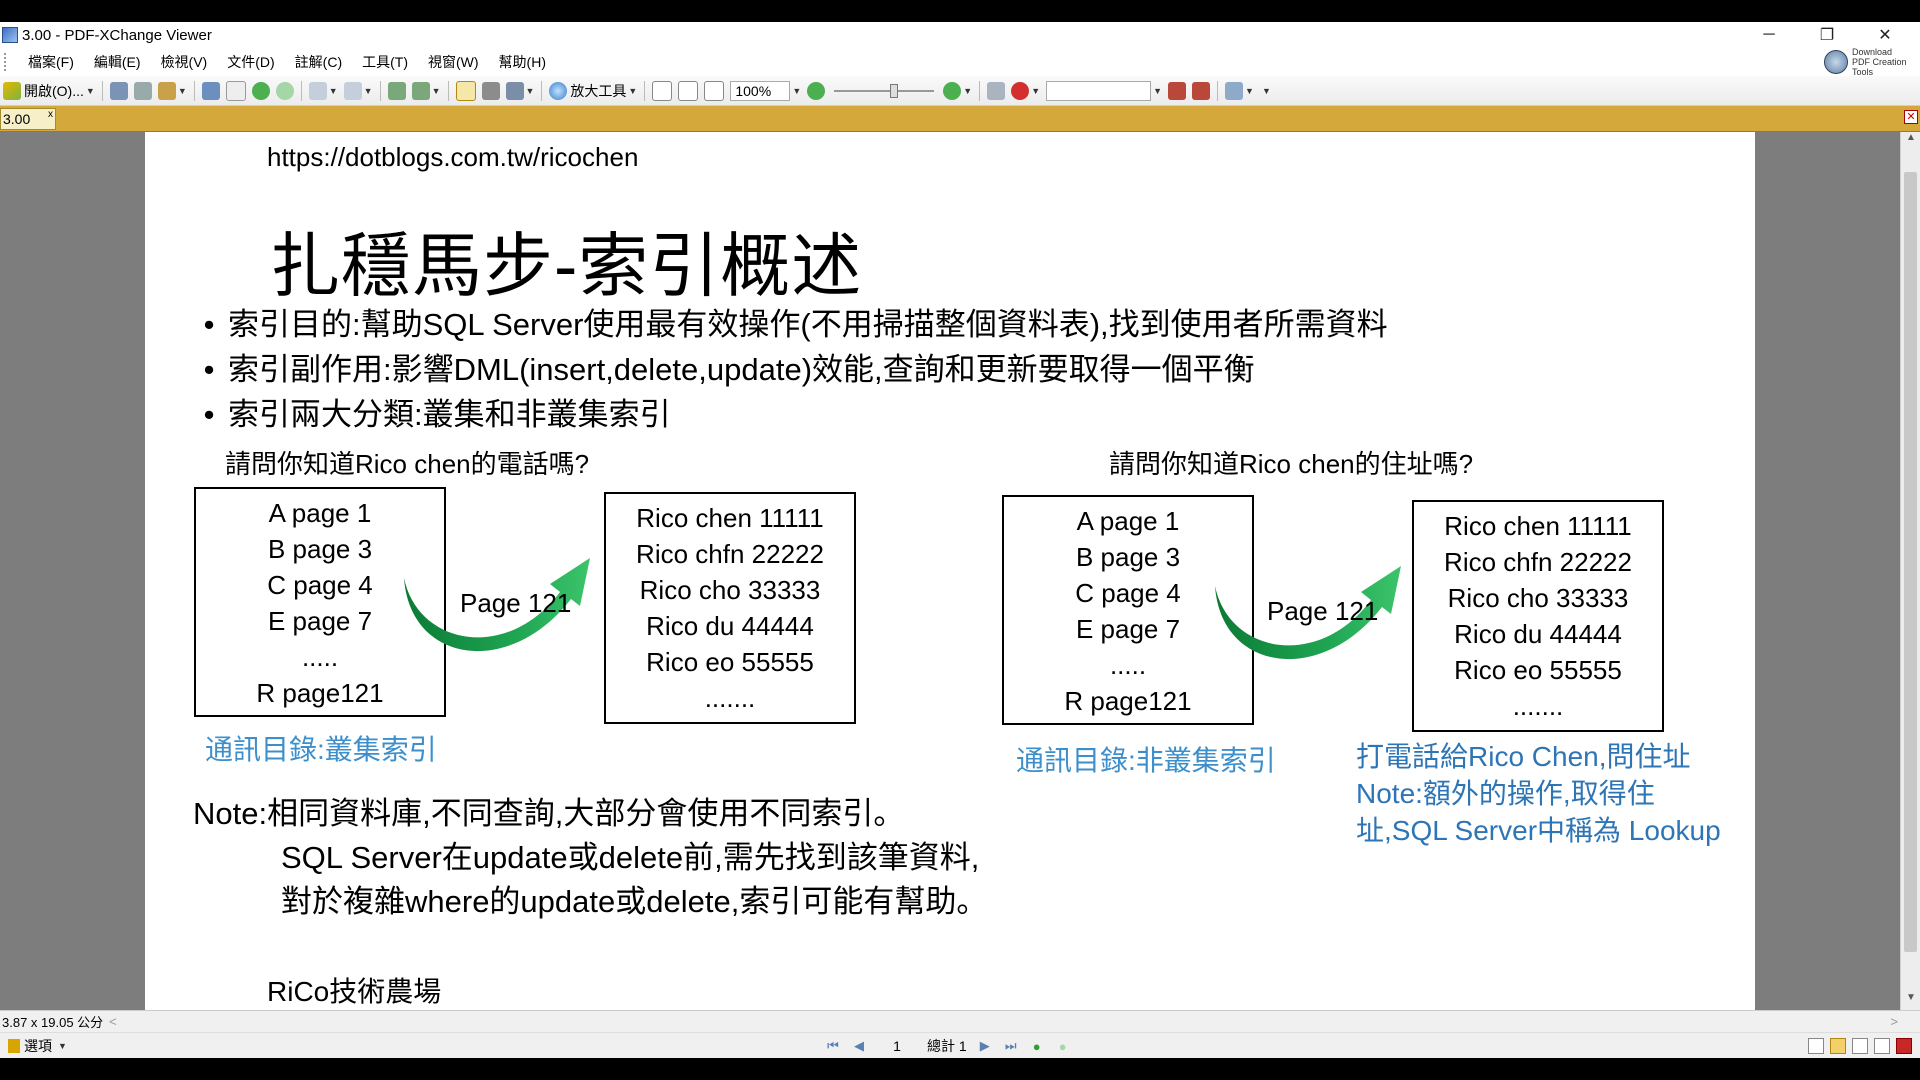 The image size is (1920, 1080). Describe the element at coordinates (593, 91) in the screenshot. I see `zoom-tool-button: 放大工具 ▼` at that location.